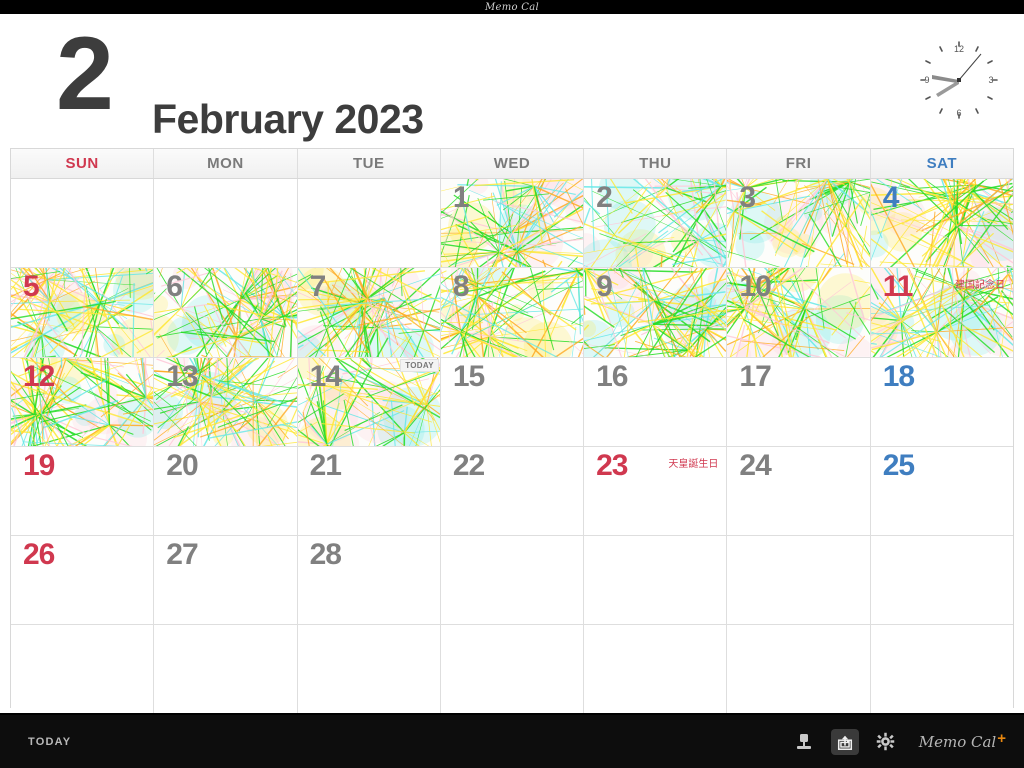  Describe the element at coordinates (83, 491) in the screenshot. I see `calendar-day-cell-19: 19` at that location.